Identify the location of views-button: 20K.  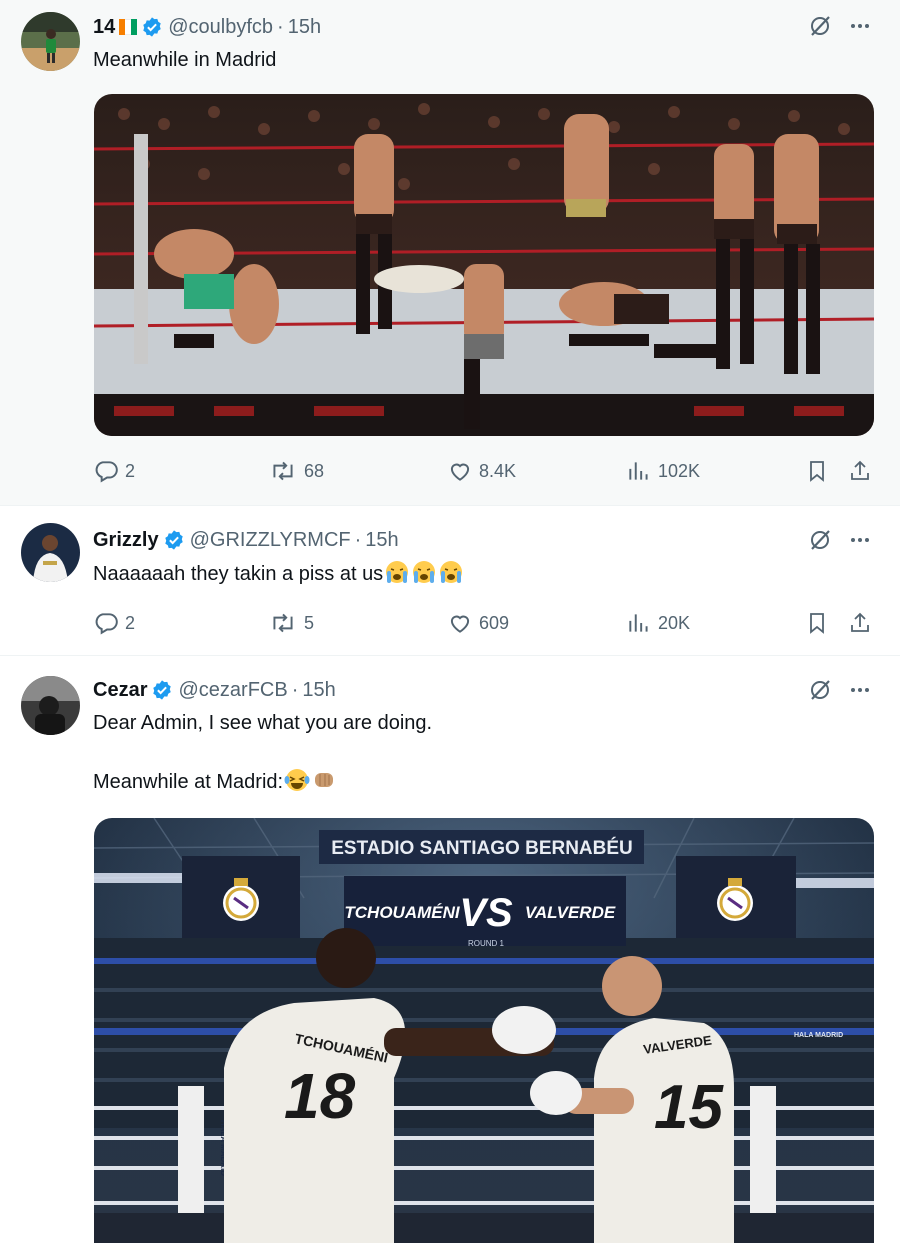
(658, 623).